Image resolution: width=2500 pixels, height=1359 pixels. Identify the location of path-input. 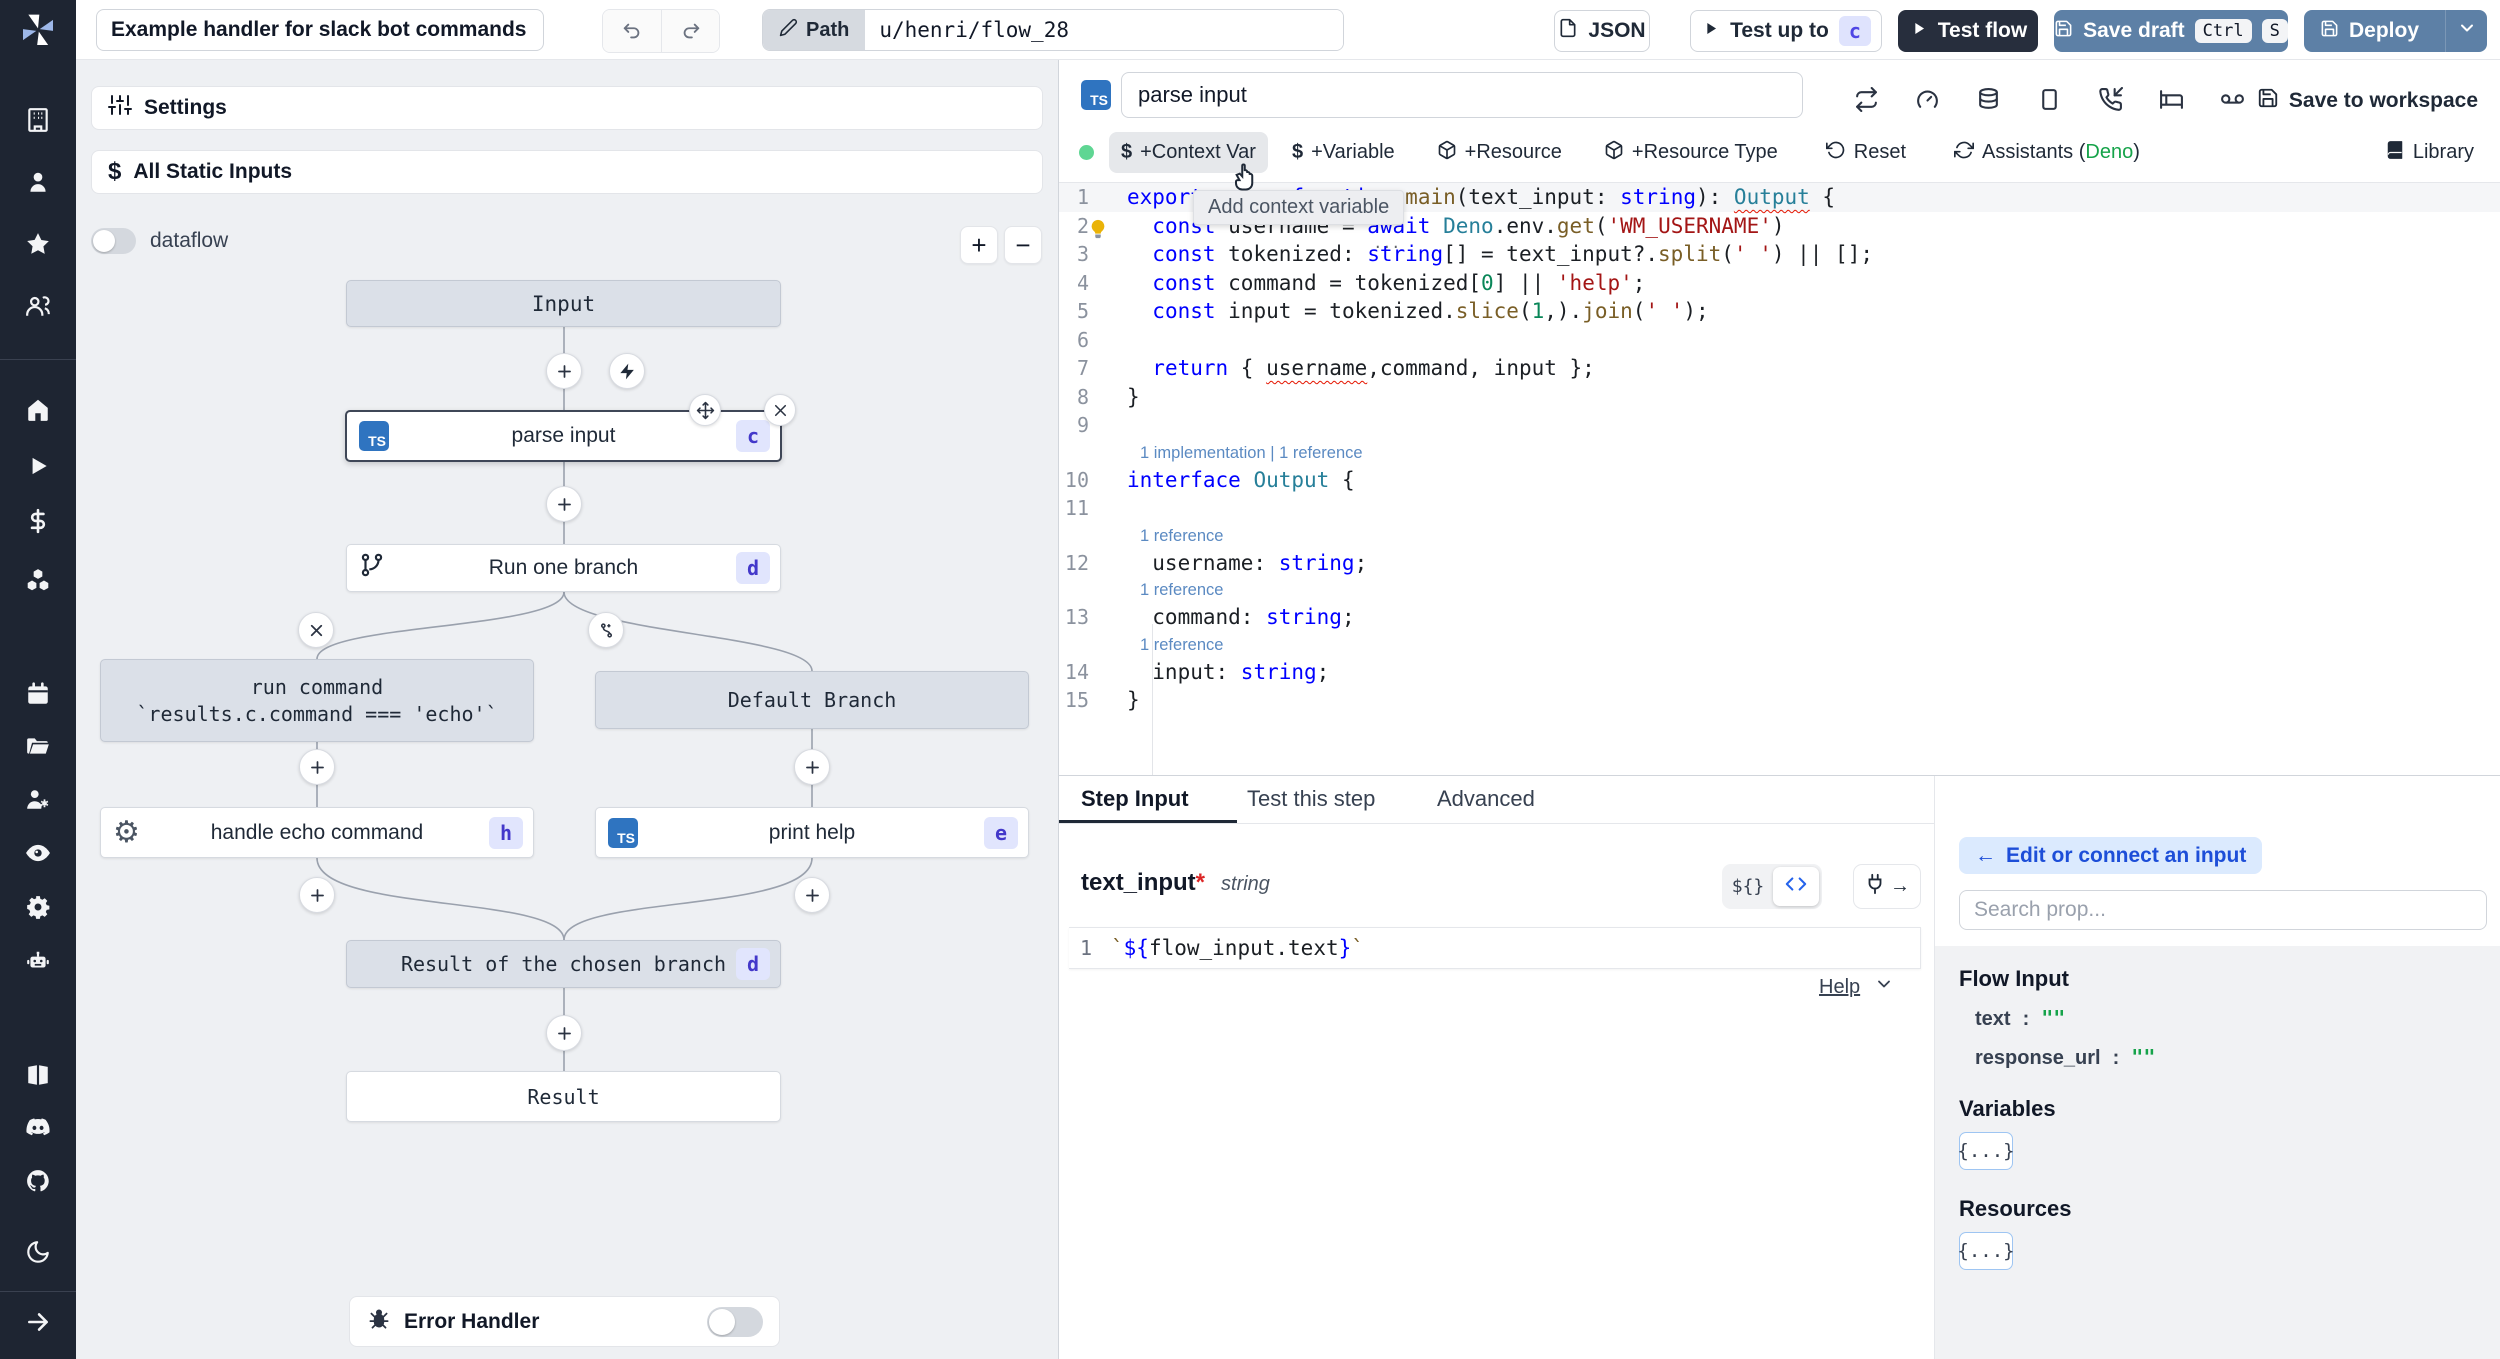
(1104, 30).